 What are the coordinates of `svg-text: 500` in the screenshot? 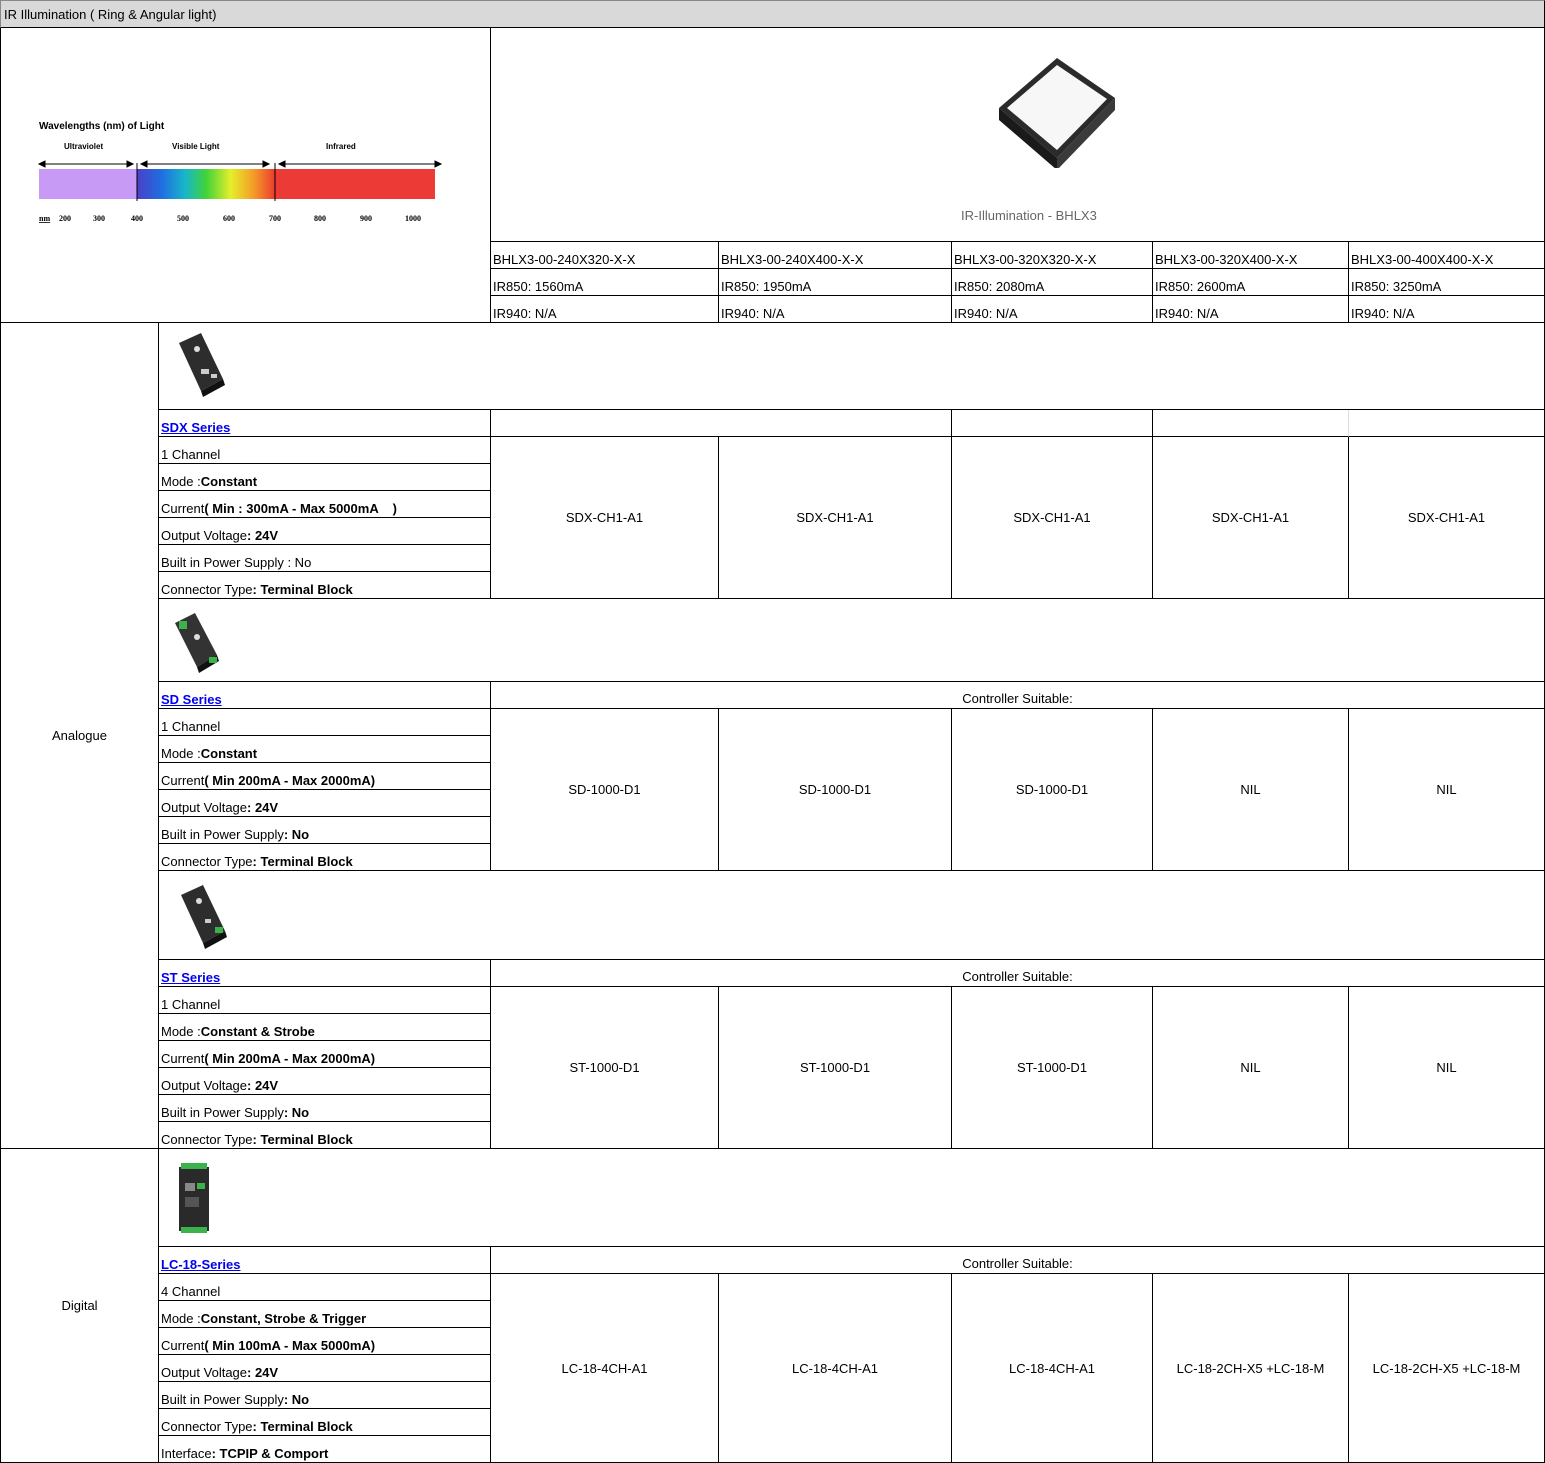 It's located at (183, 218).